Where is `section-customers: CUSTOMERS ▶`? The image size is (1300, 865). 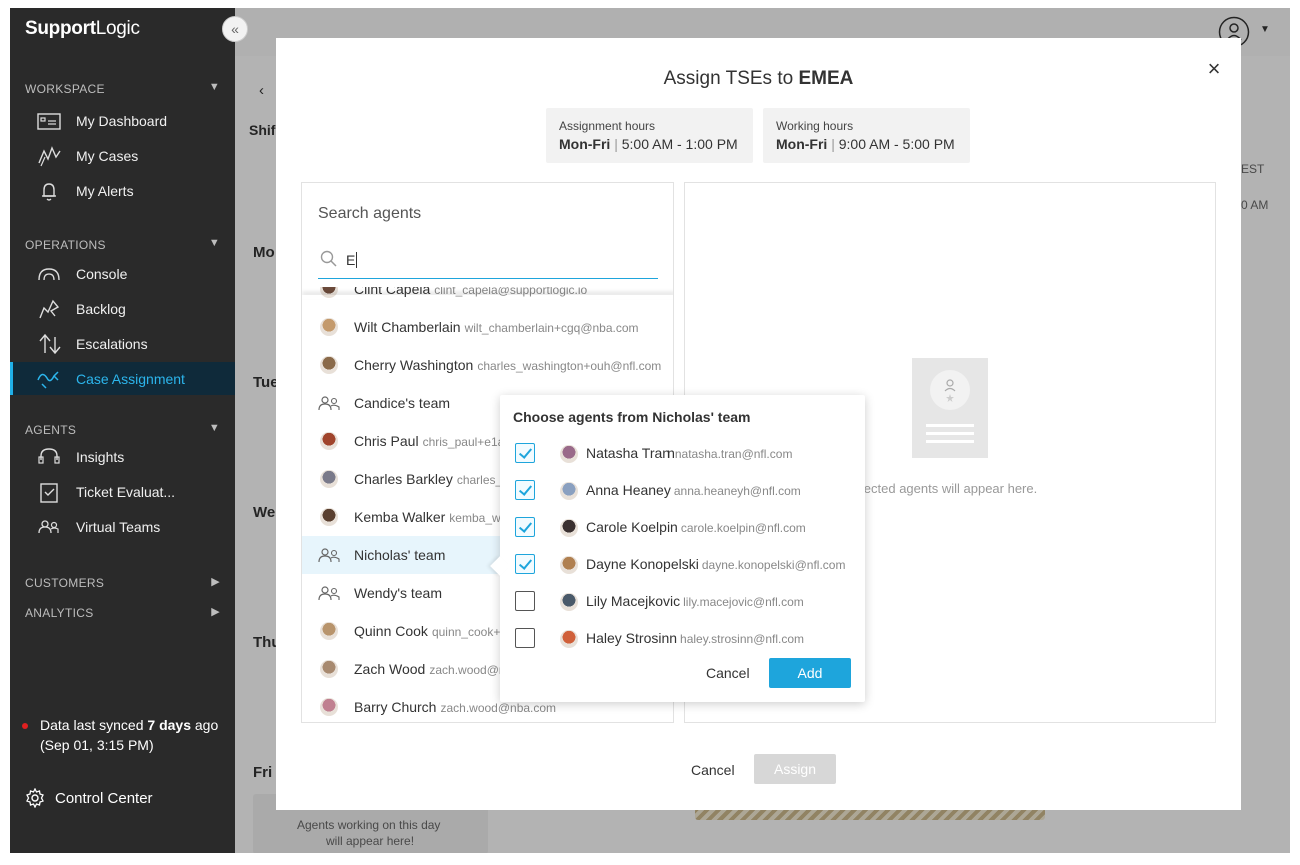
section-customers: CUSTOMERS ▶ is located at coordinates (122, 583).